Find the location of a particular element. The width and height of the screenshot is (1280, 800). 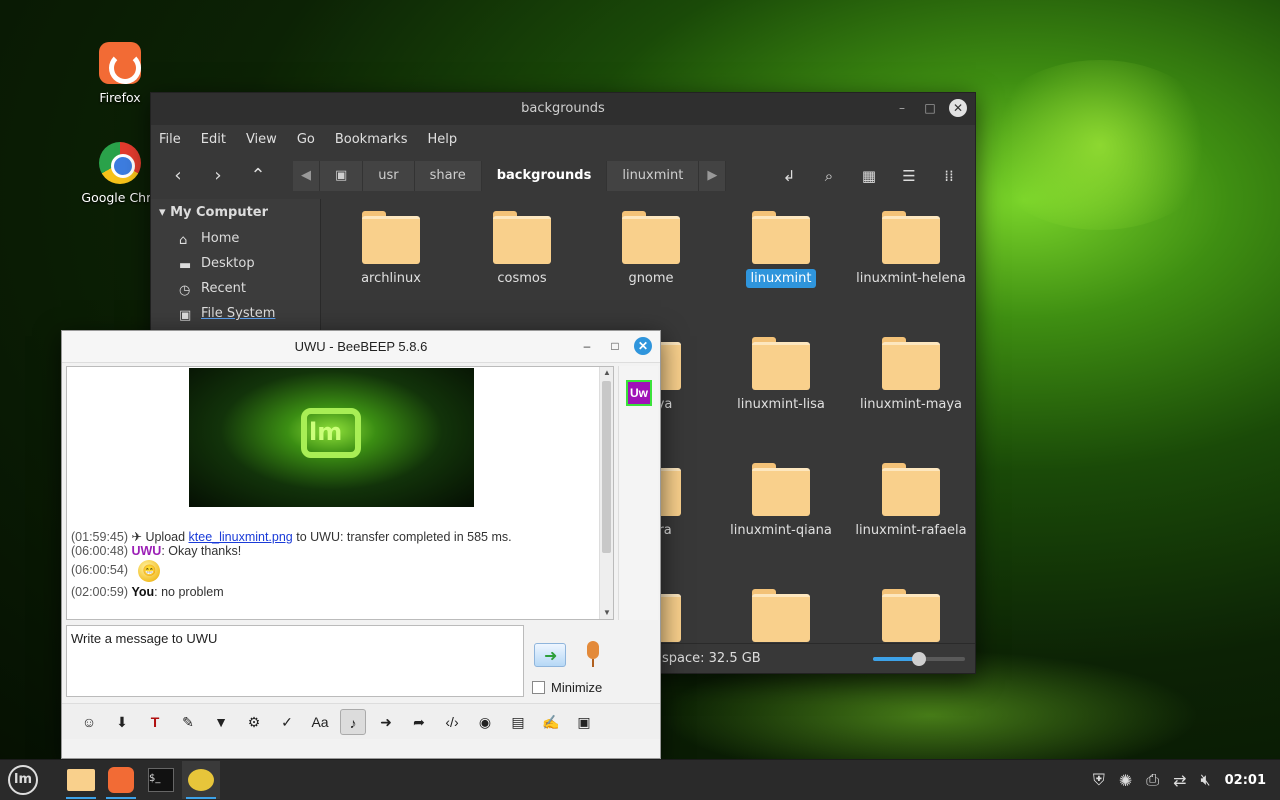

crumb-scroll-right-icon: ▶ is located at coordinates (713, 176).